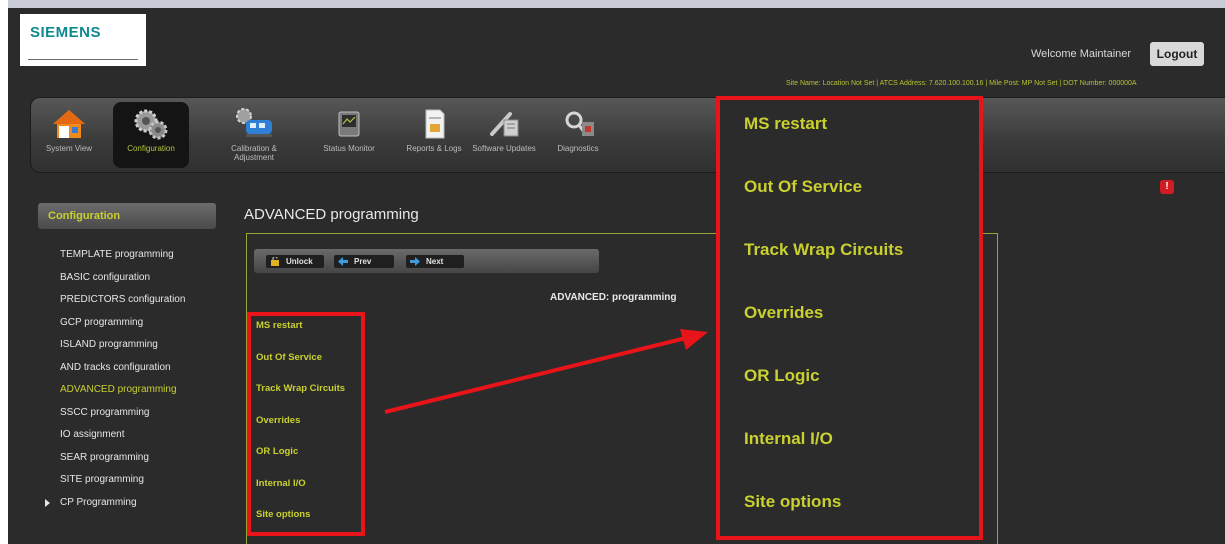 This screenshot has height=544, width=1225. I want to click on callout-arrow, so click(546, 371).